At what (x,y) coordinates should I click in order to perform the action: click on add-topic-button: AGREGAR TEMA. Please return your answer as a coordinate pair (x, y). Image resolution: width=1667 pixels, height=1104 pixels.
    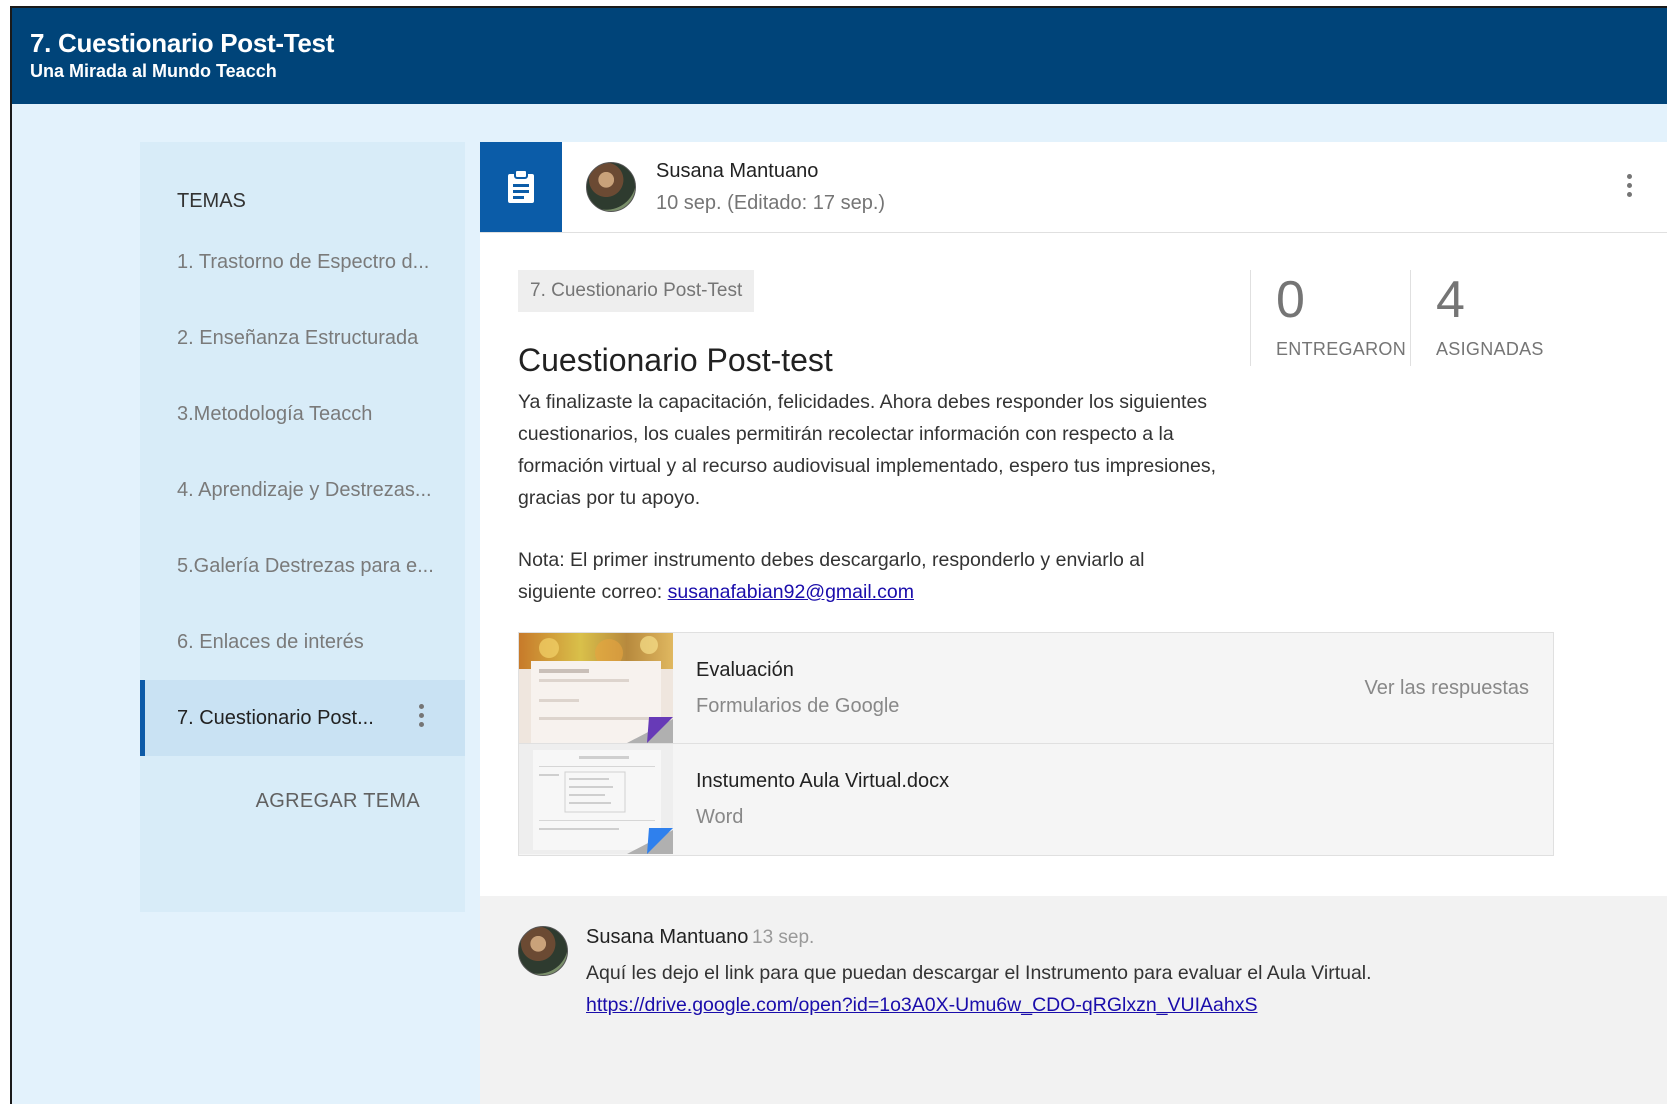
    Looking at the image, I should click on (338, 801).